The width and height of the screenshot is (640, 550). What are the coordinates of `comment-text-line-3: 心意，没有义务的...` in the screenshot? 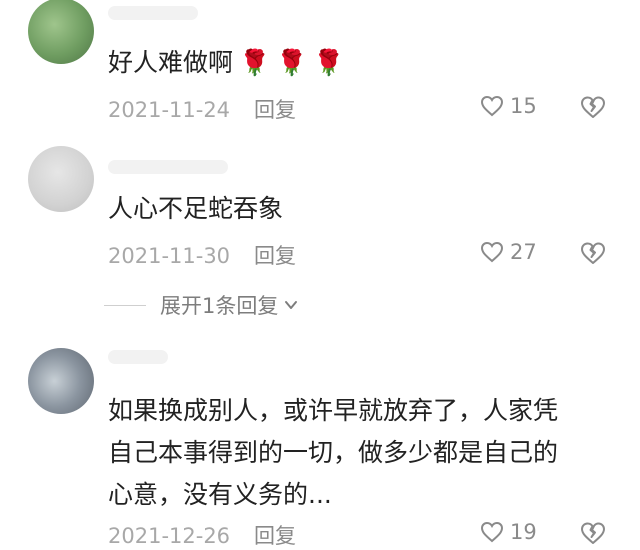 It's located at (220, 494).